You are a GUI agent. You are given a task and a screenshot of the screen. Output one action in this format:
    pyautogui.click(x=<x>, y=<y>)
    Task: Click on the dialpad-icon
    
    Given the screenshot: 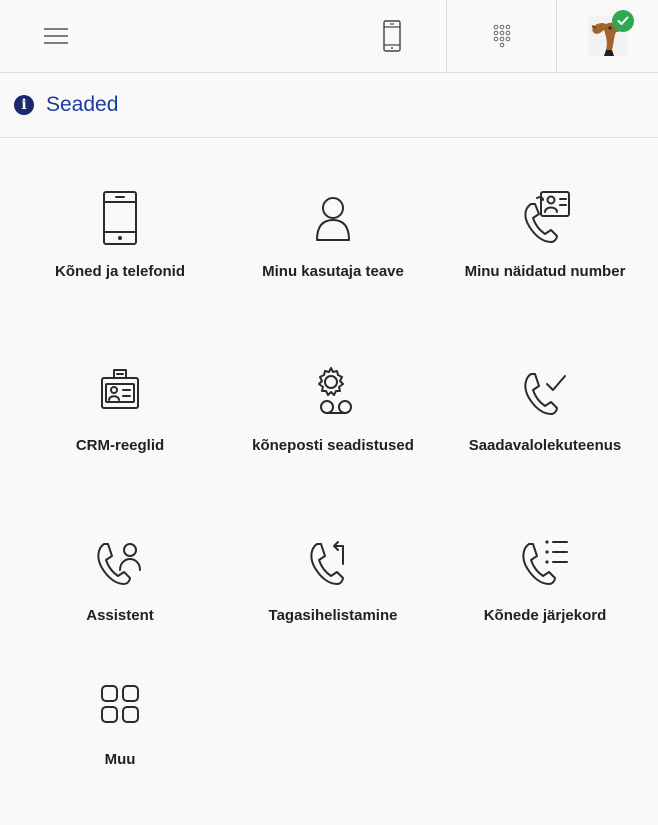 What is the action you would take?
    pyautogui.click(x=502, y=36)
    